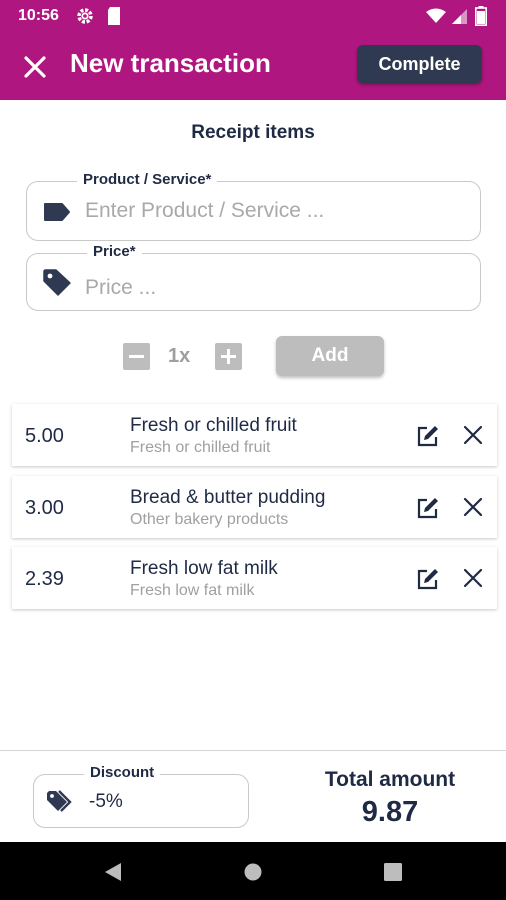  I want to click on section-title: Receipt items, so click(253, 132).